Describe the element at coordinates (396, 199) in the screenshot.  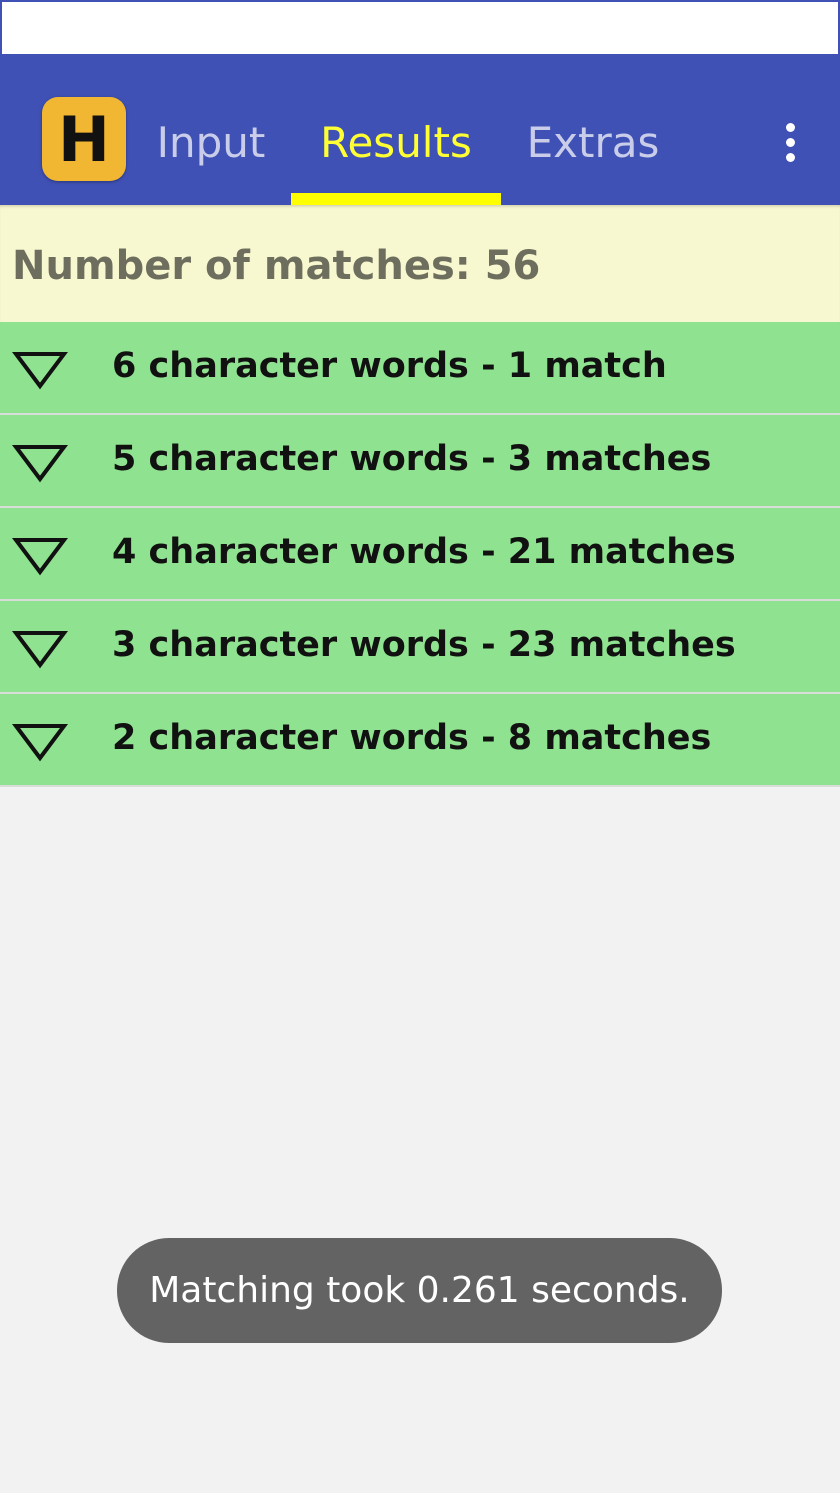
I see `active-tab-indicator` at that location.